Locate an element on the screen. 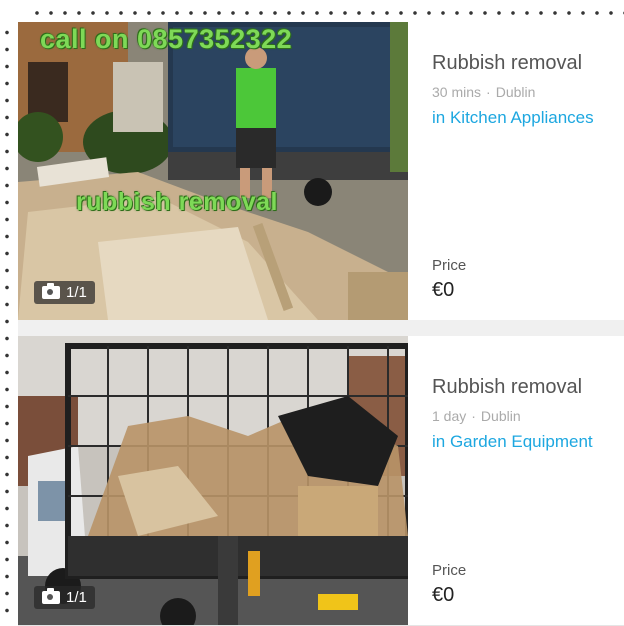 This screenshot has height=626, width=624. listing-meta: 30 mins · Dublin is located at coordinates (483, 92).